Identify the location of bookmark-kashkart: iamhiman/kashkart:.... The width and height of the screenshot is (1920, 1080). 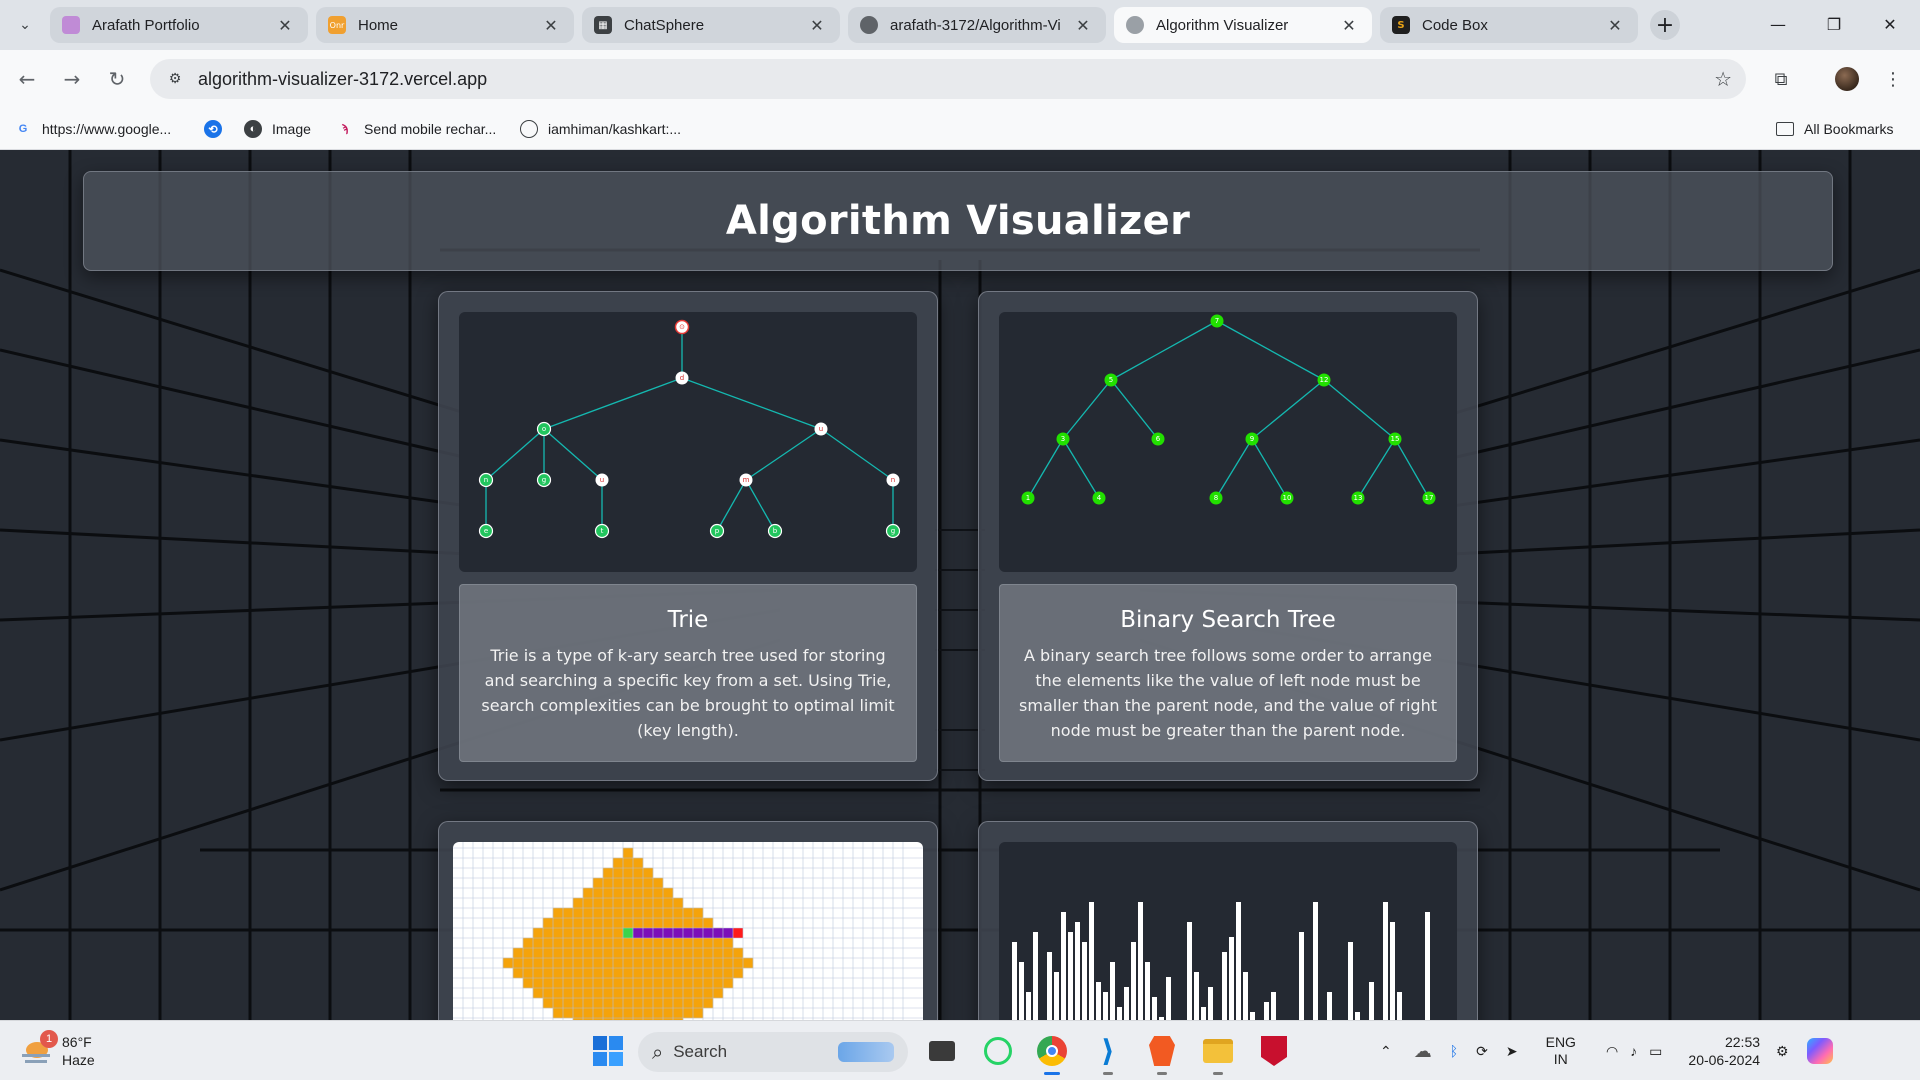
(600, 129).